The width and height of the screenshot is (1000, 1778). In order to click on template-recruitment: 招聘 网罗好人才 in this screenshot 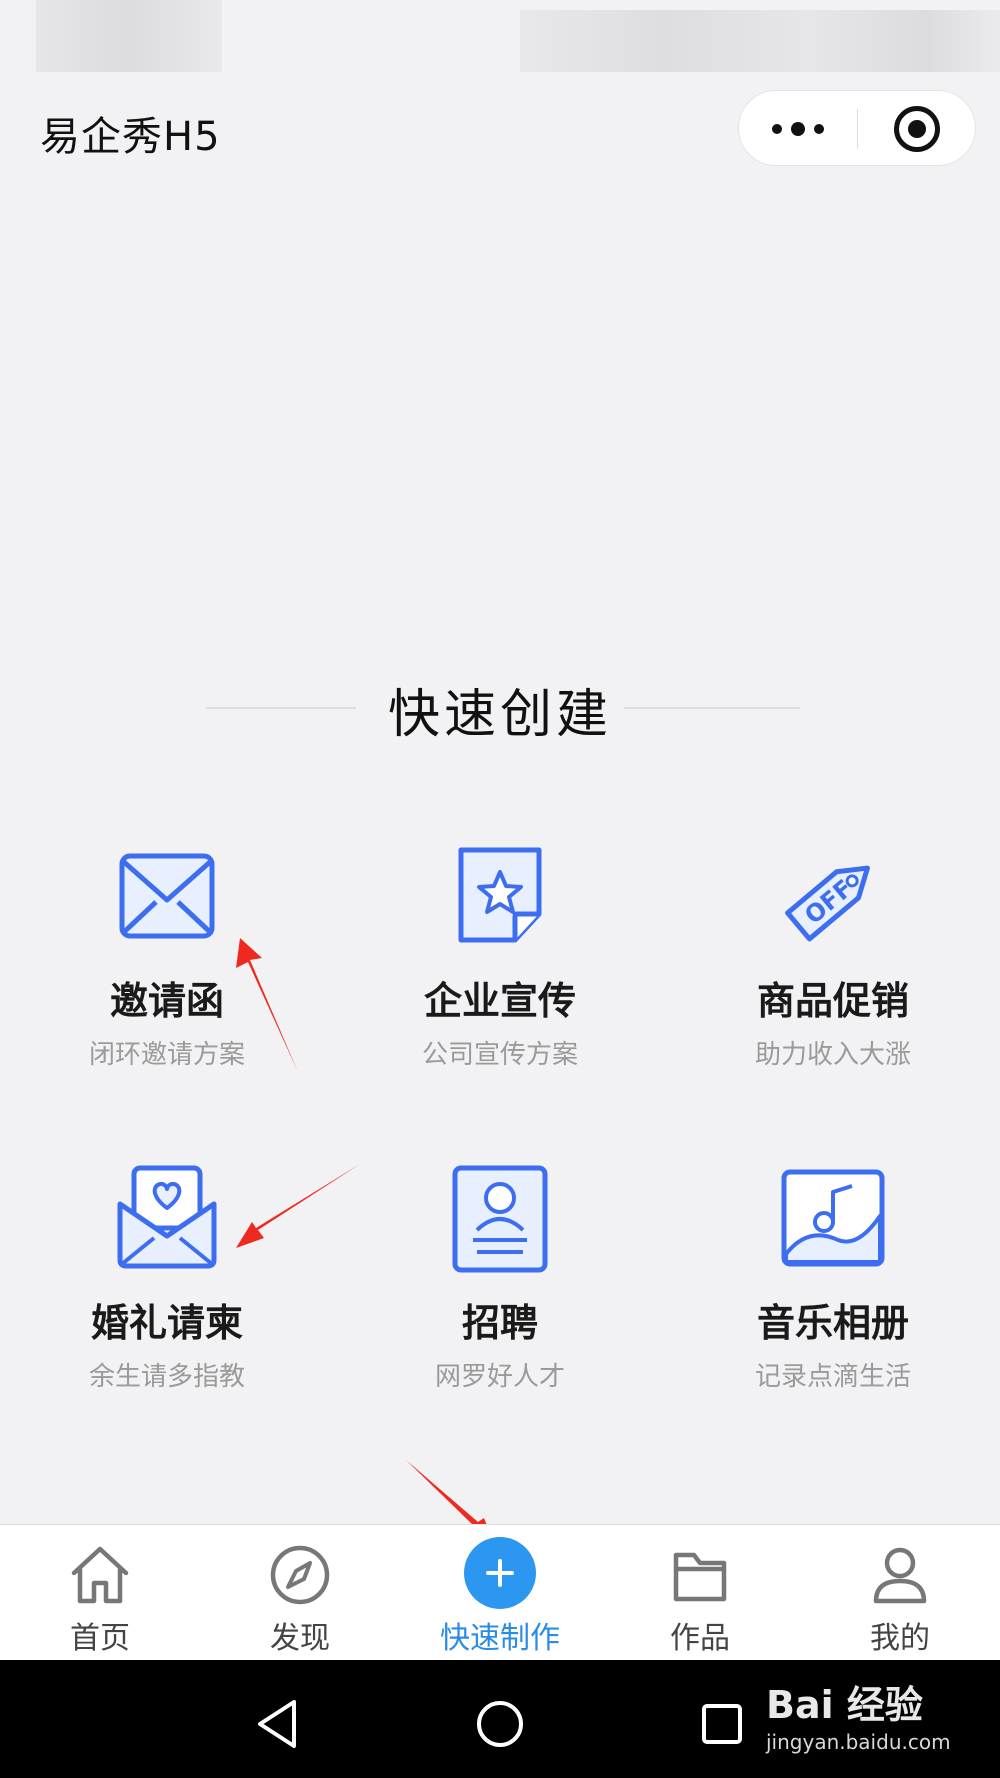, I will do `click(500, 1289)`.